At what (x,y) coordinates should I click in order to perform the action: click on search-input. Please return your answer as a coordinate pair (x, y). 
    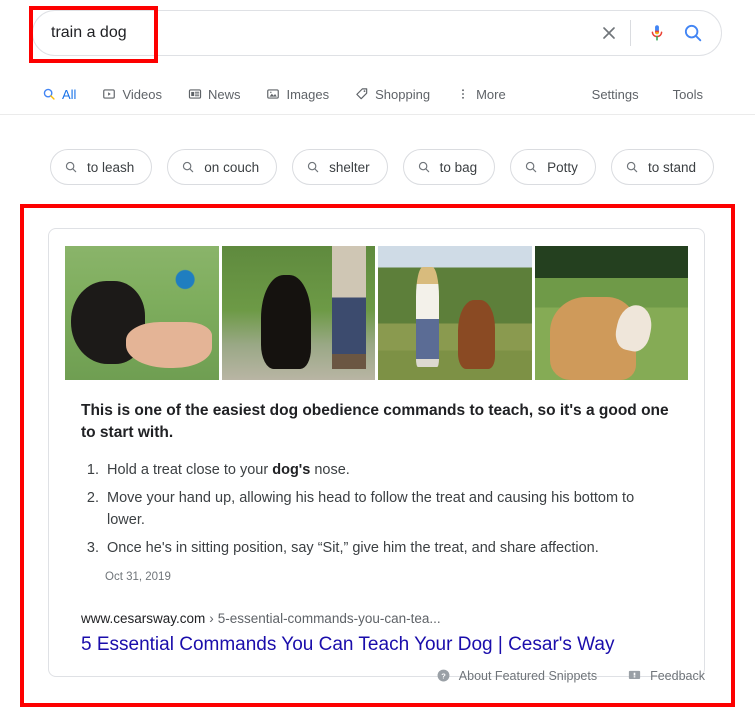
    Looking at the image, I should click on (312, 33).